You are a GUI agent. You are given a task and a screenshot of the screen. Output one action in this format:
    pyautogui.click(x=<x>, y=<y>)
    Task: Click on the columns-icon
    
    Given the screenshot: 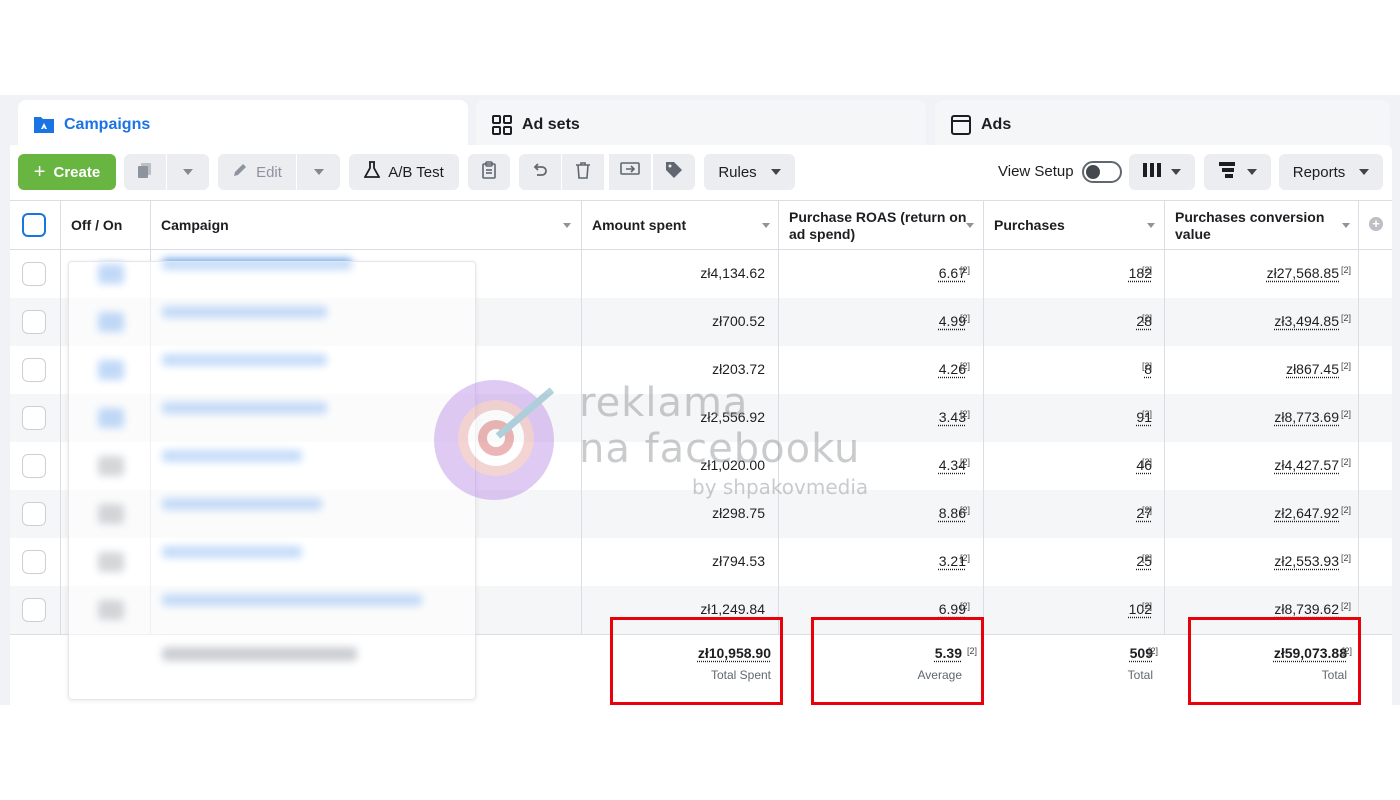 What is the action you would take?
    pyautogui.click(x=1152, y=172)
    